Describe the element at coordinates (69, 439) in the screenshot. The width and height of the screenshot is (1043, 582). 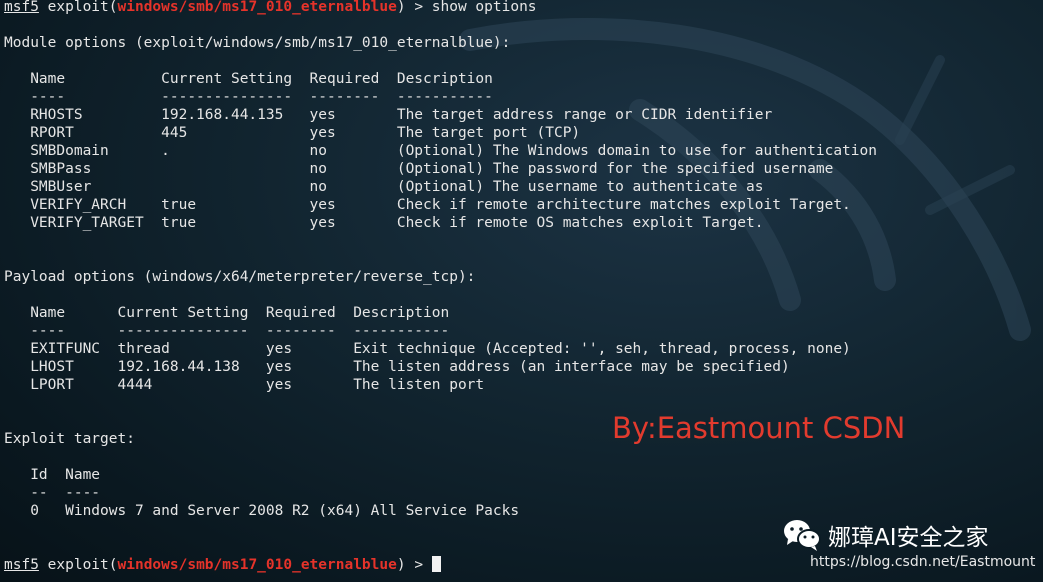
I see `exploit-target-header: Exploit target:` at that location.